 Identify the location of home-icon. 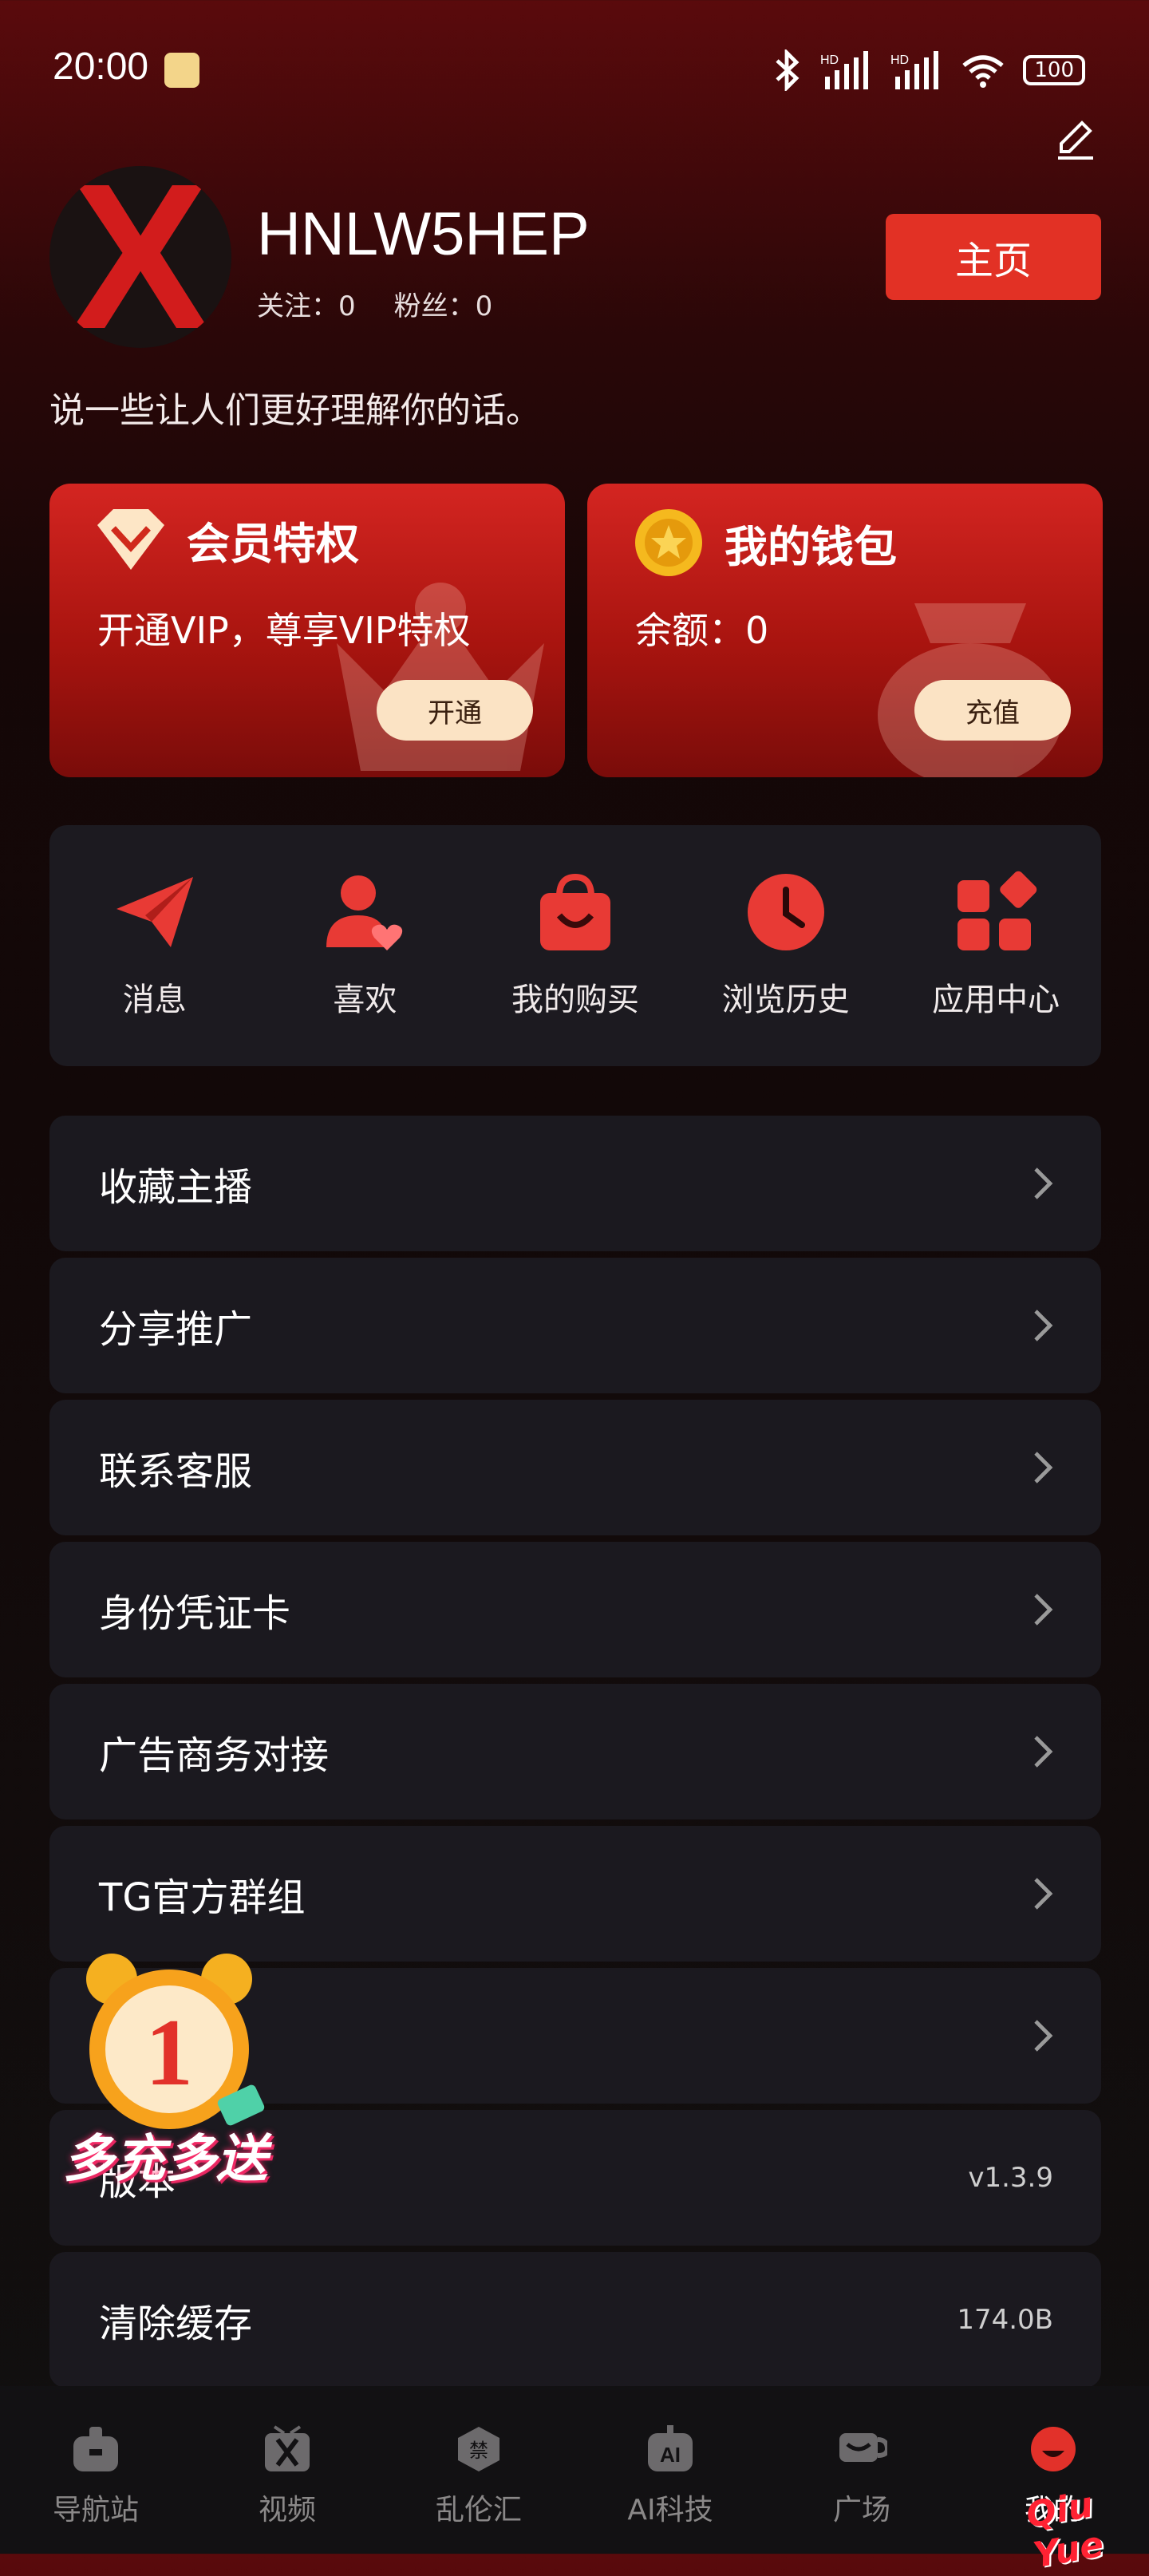
(96, 2449).